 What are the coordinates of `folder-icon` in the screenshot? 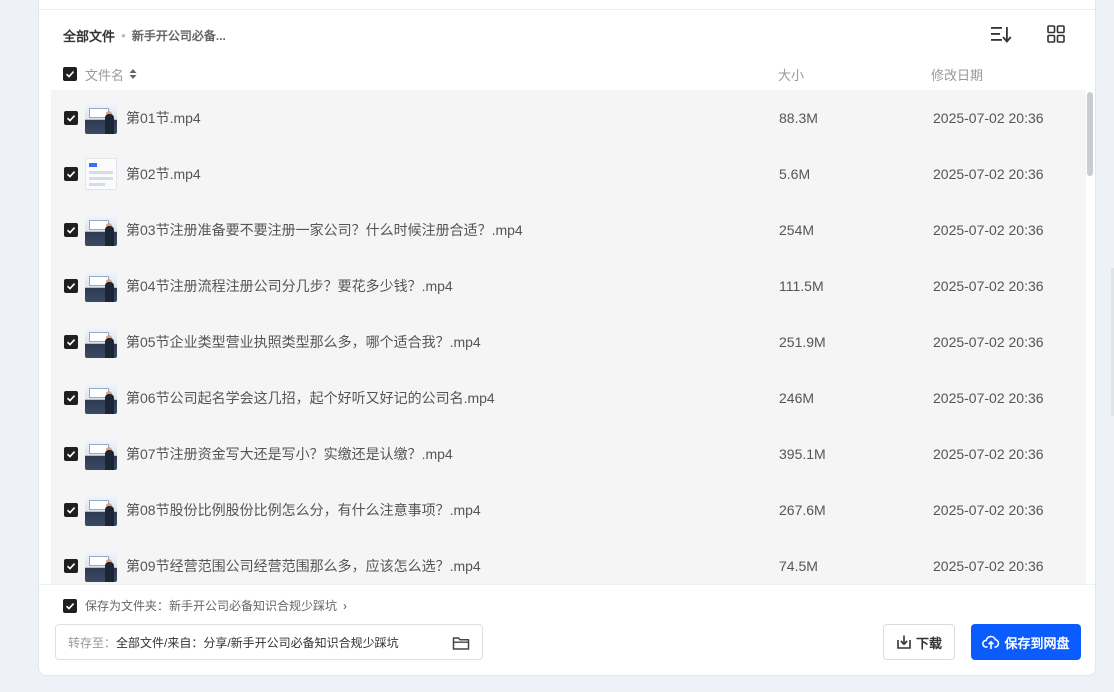 It's located at (461, 643).